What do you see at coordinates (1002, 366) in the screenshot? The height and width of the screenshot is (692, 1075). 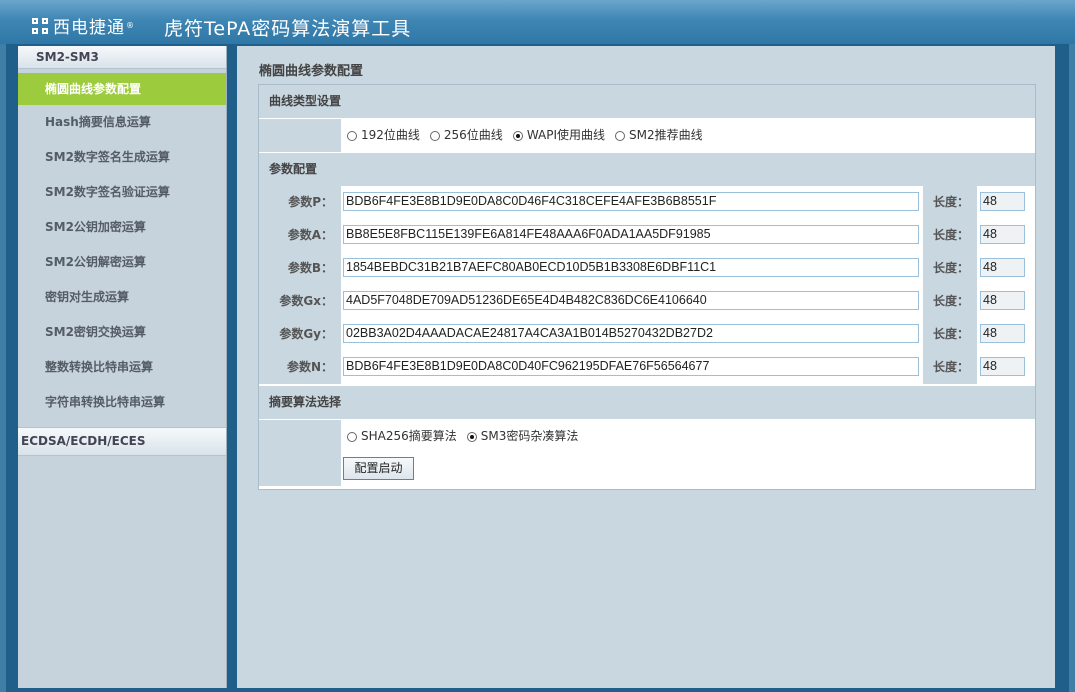 I see `param-n-length: 48` at bounding box center [1002, 366].